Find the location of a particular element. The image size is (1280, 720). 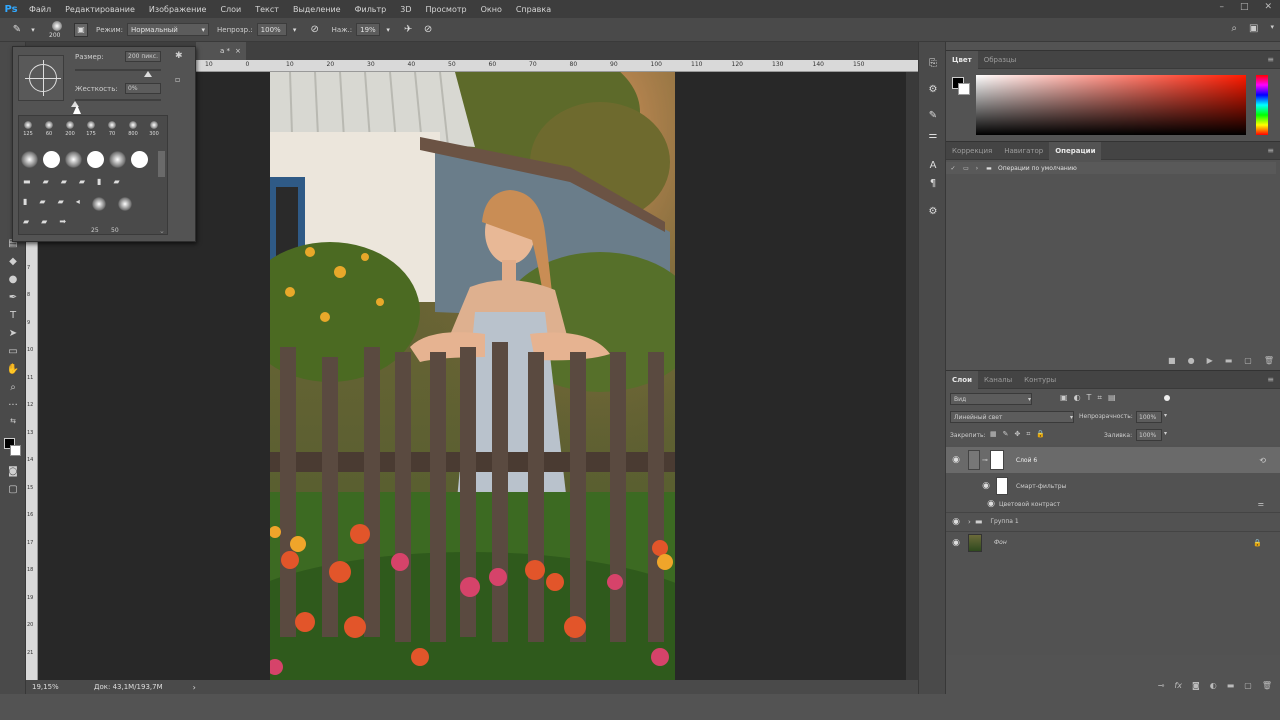

brush-hardness-input: 0% is located at coordinates (143, 88).